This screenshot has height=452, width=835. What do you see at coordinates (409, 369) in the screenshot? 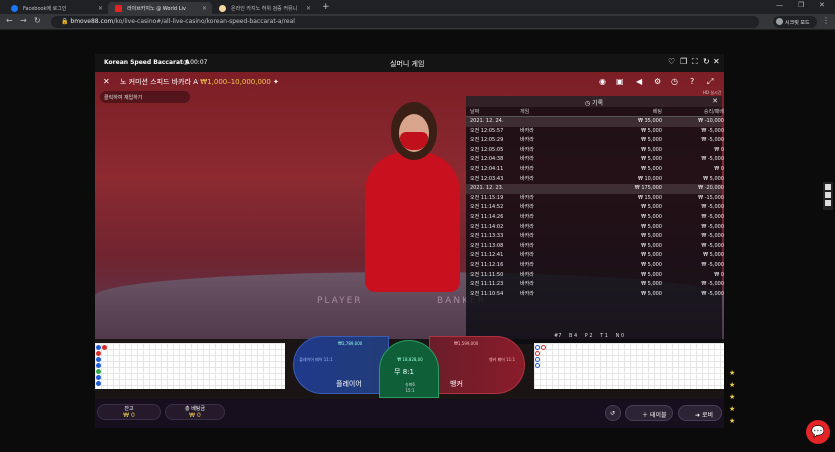
I see `bet-tie: ₩ 18,828,00 무 8:1 슈퍼6 15:1` at bounding box center [409, 369].